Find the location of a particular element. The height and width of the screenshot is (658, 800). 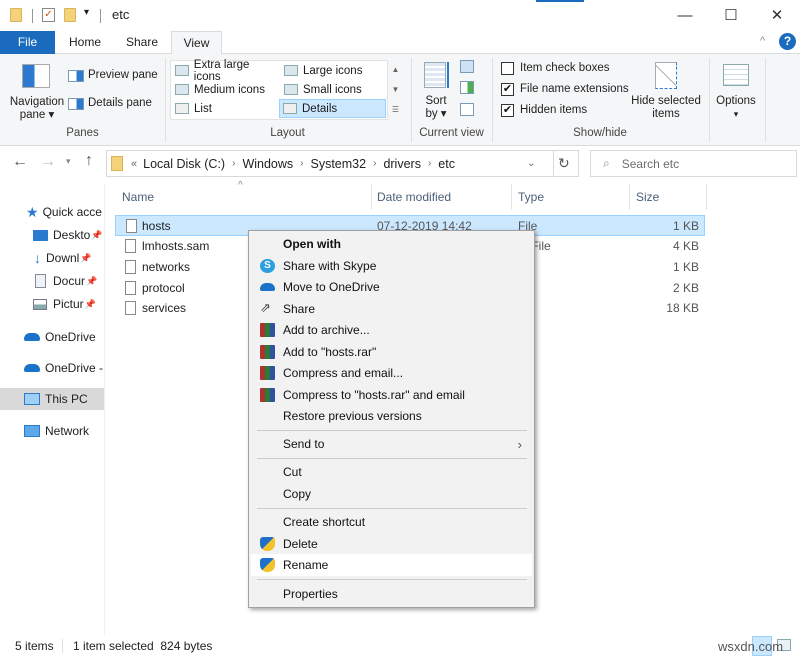

file-size: 18 KB is located at coordinates (682, 308).